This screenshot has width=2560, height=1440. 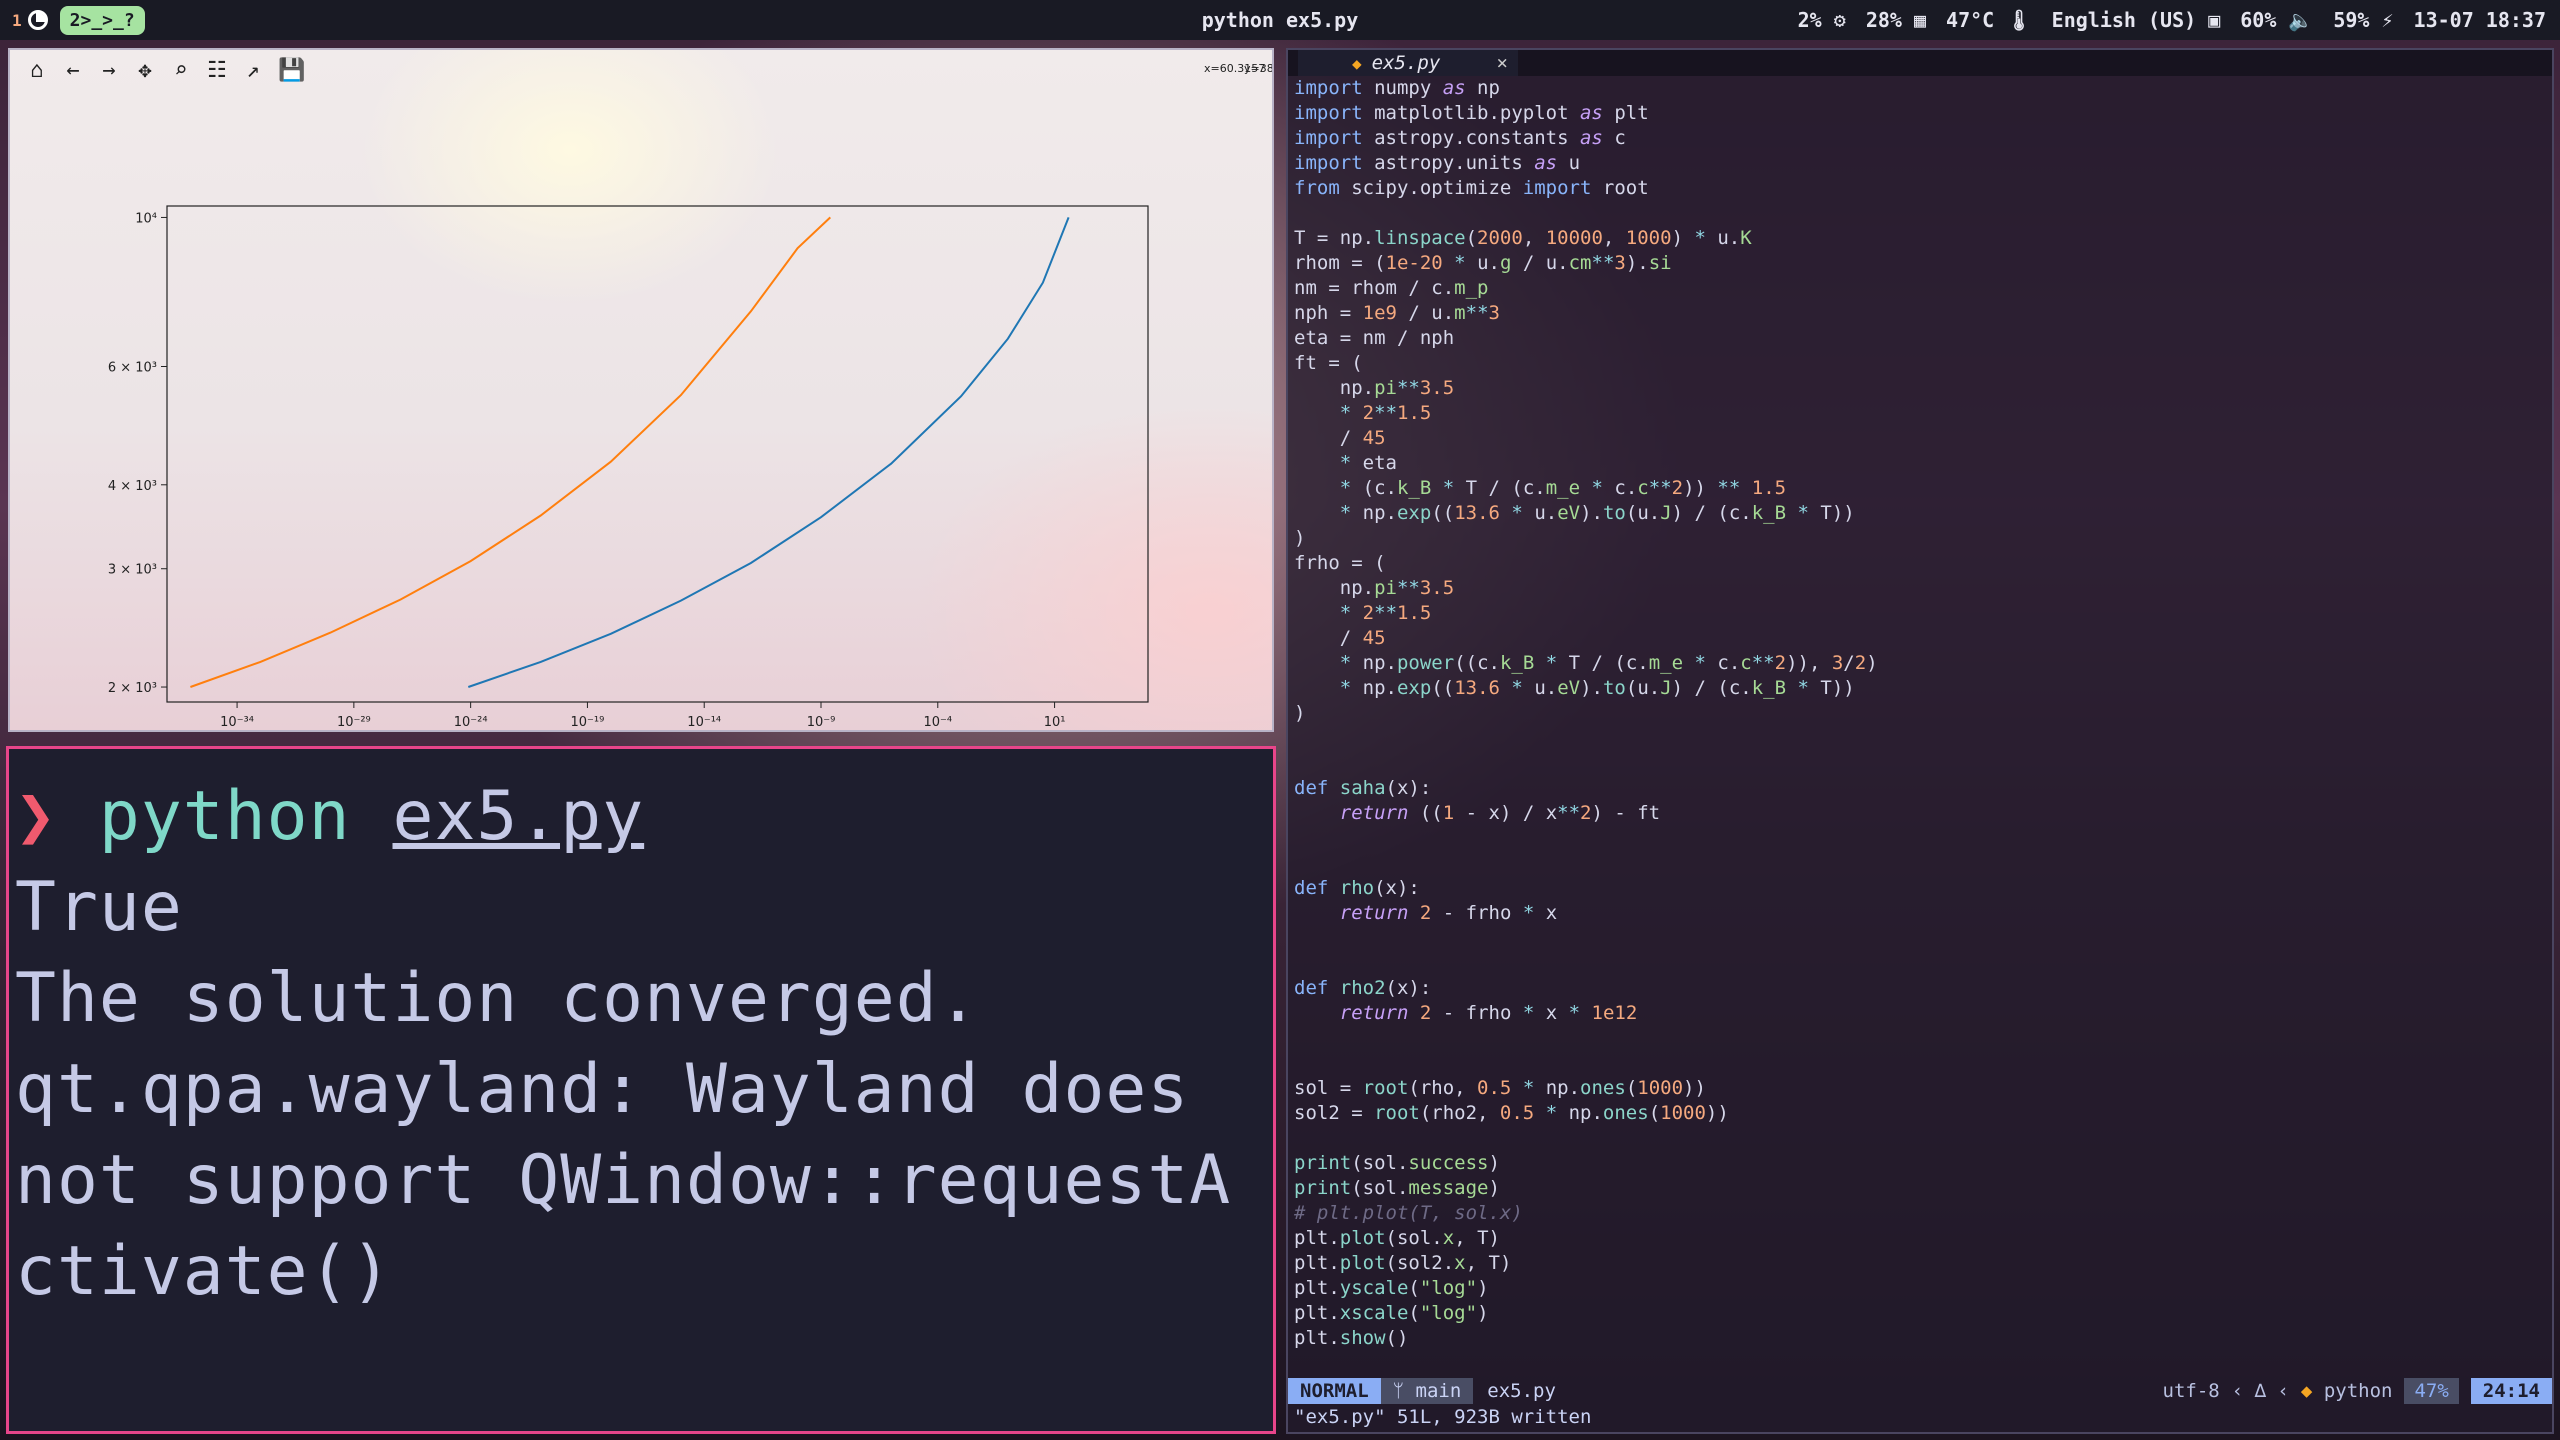 What do you see at coordinates (2346, 1390) in the screenshot?
I see `filetype: ◆ python` at bounding box center [2346, 1390].